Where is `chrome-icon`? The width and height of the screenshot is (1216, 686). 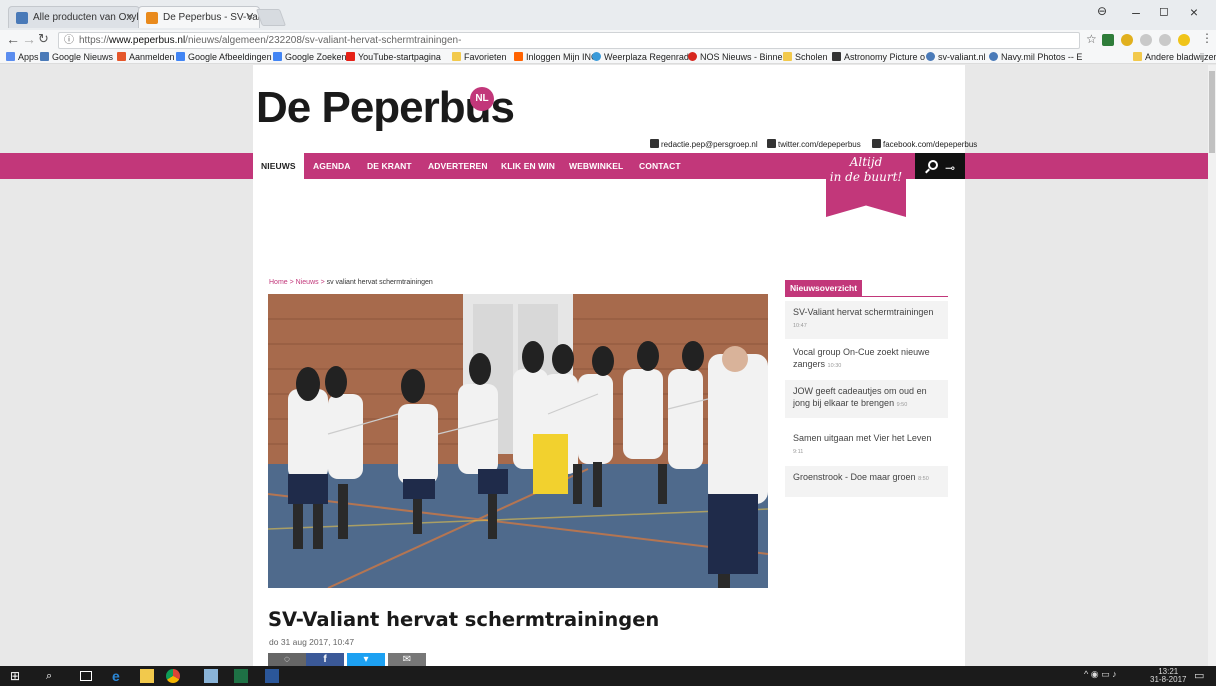
chrome-icon is located at coordinates (173, 676).